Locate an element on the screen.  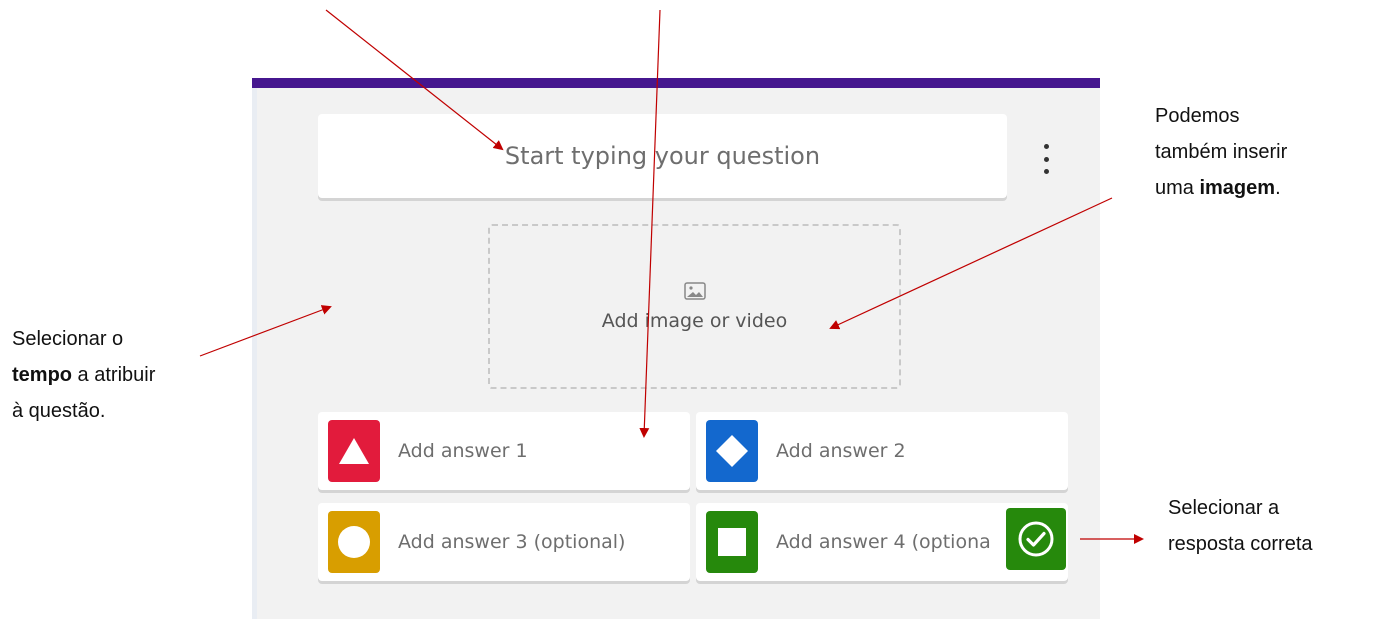
question-input: Start typing your question is located at coordinates (662, 156).